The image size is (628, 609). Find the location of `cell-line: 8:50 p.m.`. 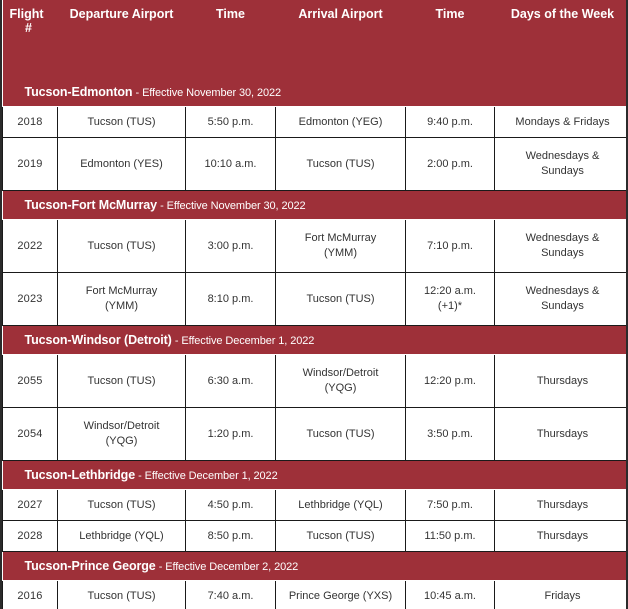

cell-line: 8:50 p.m. is located at coordinates (230, 535).